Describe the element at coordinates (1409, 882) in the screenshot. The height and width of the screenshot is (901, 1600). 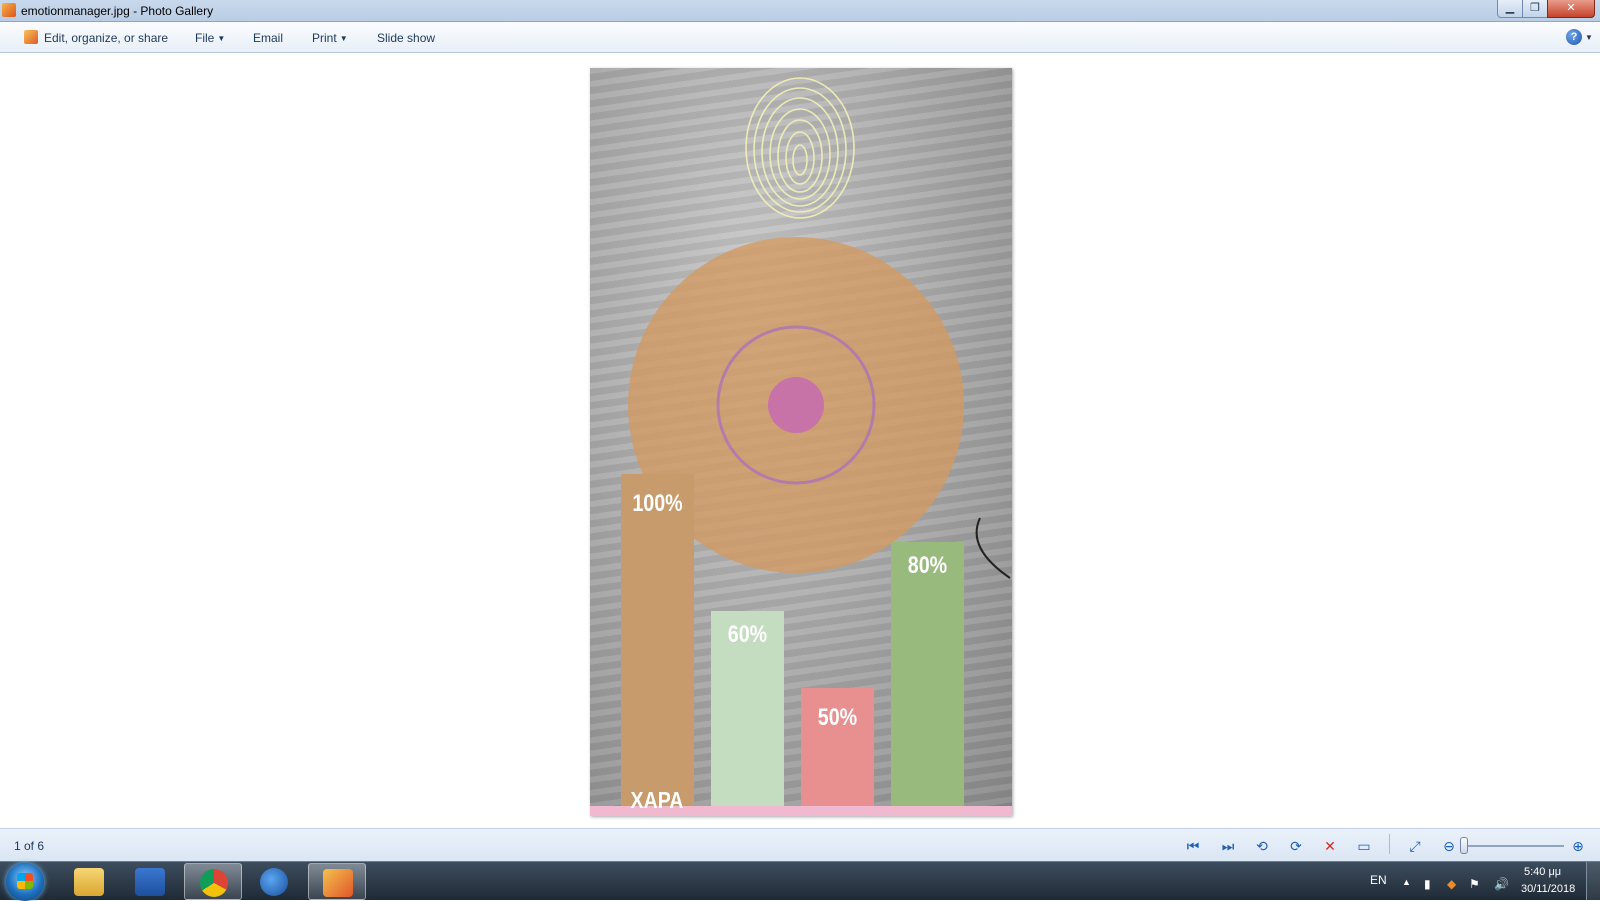
I see `show-hidden-icons-icon: ▲` at that location.